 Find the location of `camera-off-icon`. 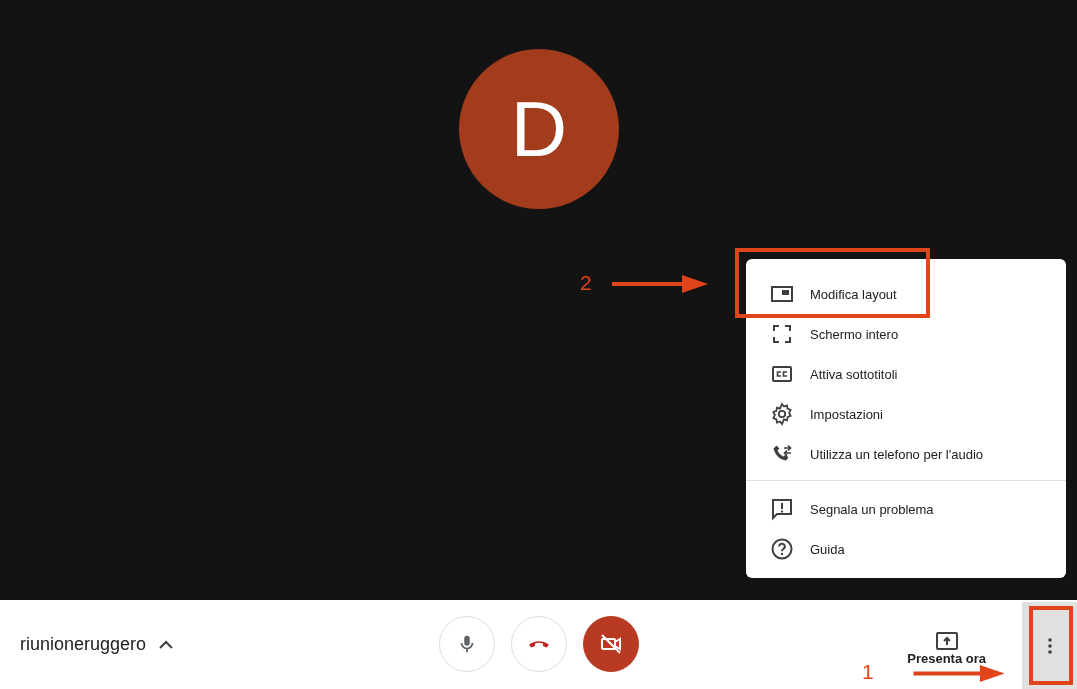

camera-off-icon is located at coordinates (611, 644).